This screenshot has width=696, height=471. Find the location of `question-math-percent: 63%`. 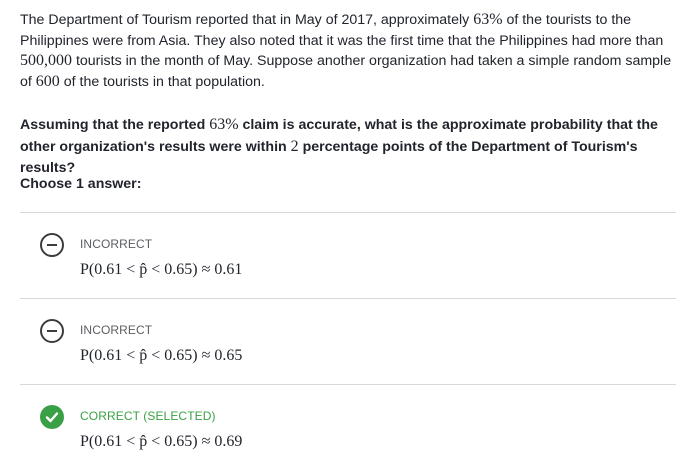

question-math-percent: 63% is located at coordinates (224, 124).